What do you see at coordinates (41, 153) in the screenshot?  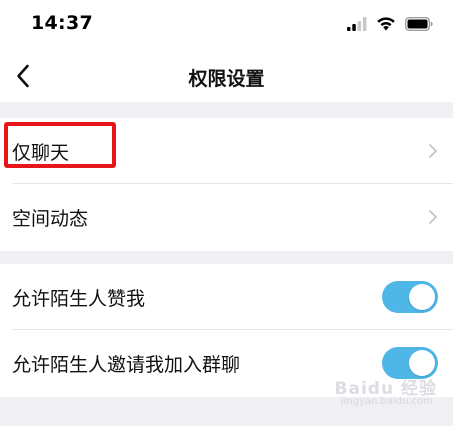 I see `row-label: 仅聊天` at bounding box center [41, 153].